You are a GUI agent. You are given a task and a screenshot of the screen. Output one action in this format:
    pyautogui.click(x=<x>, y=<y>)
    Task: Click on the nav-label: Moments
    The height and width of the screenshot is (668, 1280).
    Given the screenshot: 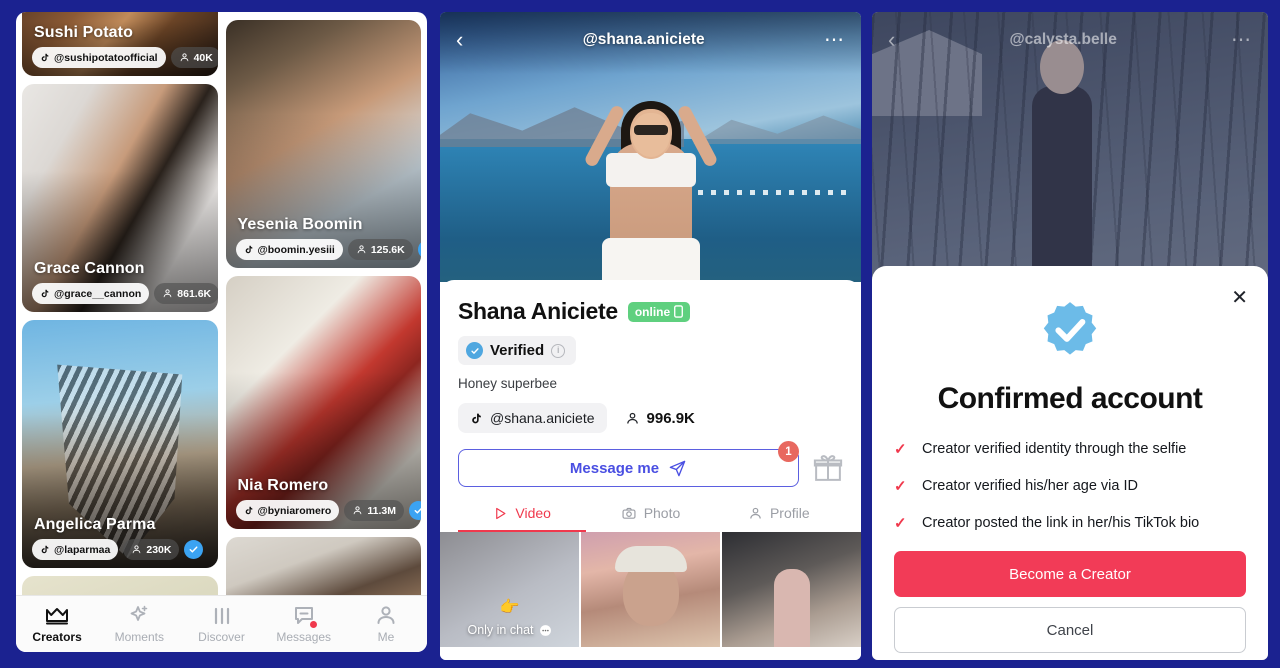 What is the action you would take?
    pyautogui.click(x=139, y=637)
    